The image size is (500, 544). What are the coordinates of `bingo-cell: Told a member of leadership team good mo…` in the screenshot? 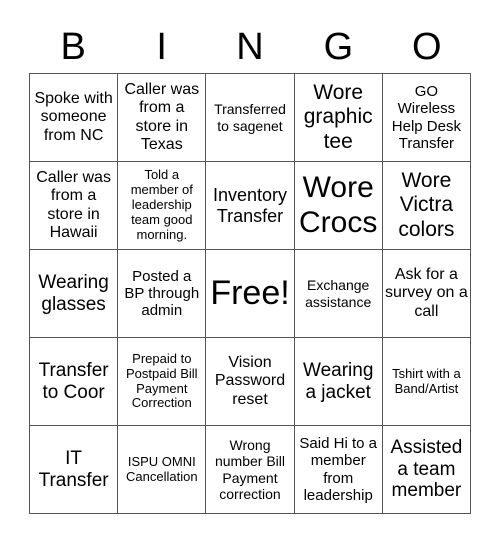 It's located at (162, 206).